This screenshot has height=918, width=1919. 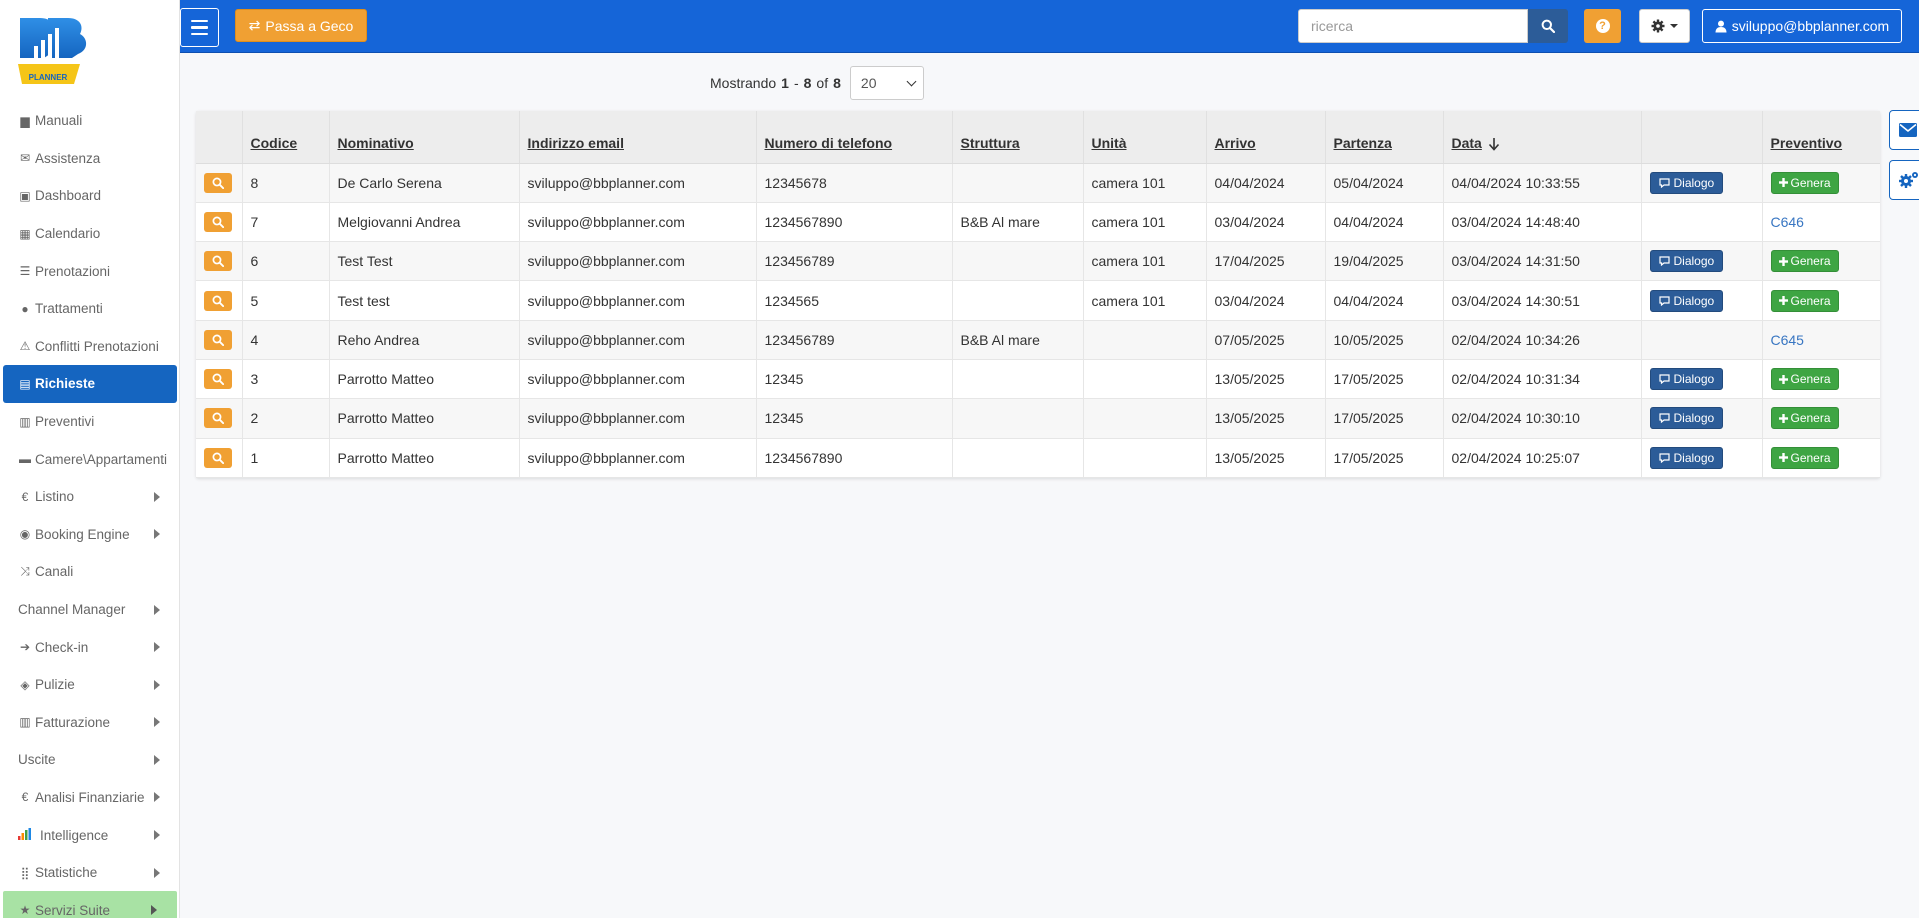 What do you see at coordinates (1664, 26) in the screenshot?
I see `settings-dropdown-button` at bounding box center [1664, 26].